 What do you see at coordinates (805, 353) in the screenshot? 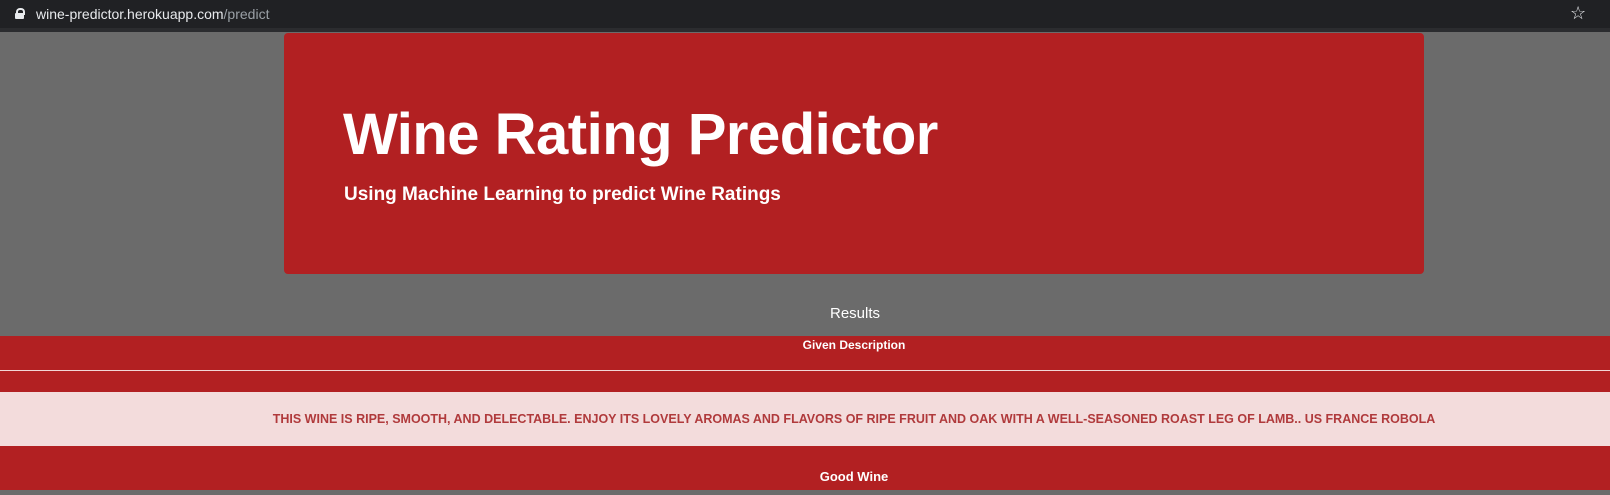
I see `table-header-row: Given Description` at bounding box center [805, 353].